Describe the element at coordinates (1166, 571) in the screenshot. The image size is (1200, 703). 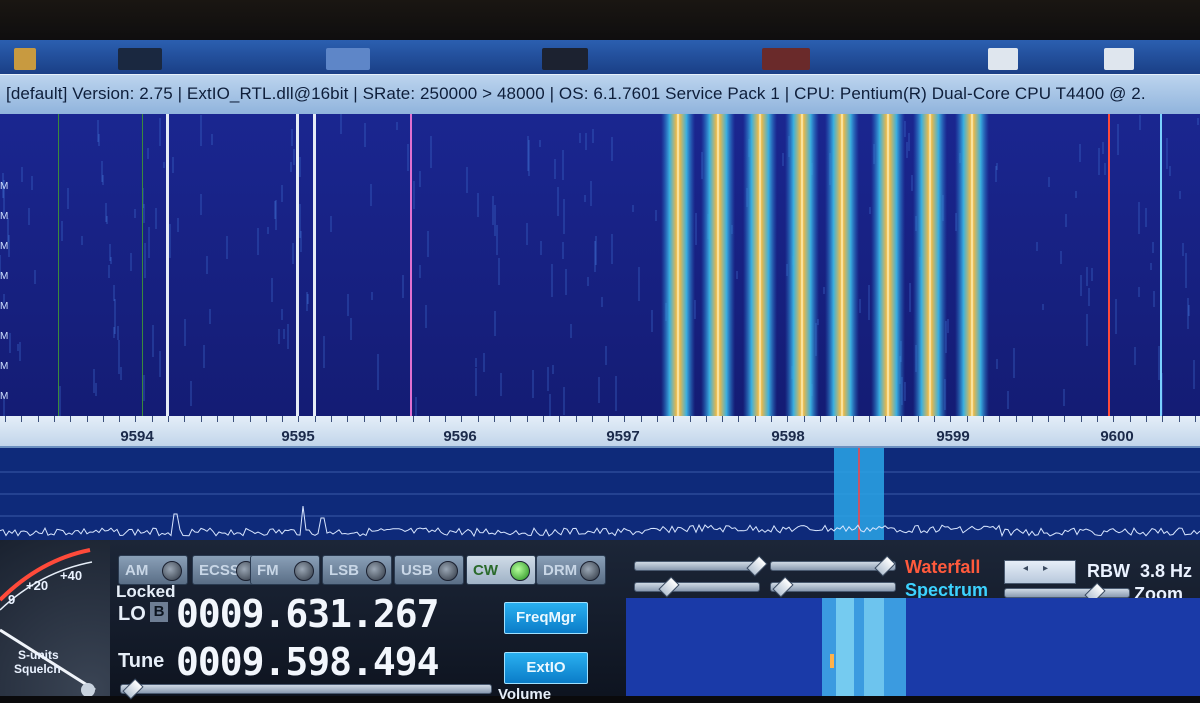
I see `rbw-value: 3.8 Hz` at that location.